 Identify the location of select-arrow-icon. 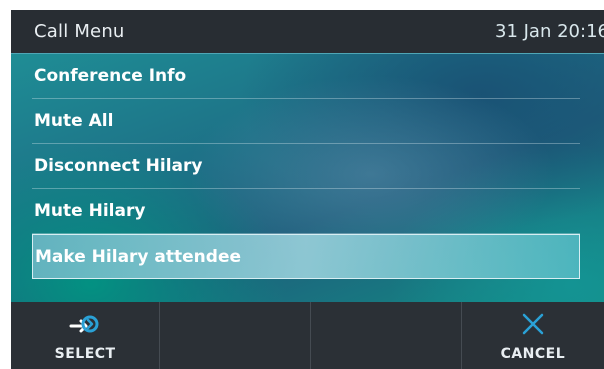
(85, 326).